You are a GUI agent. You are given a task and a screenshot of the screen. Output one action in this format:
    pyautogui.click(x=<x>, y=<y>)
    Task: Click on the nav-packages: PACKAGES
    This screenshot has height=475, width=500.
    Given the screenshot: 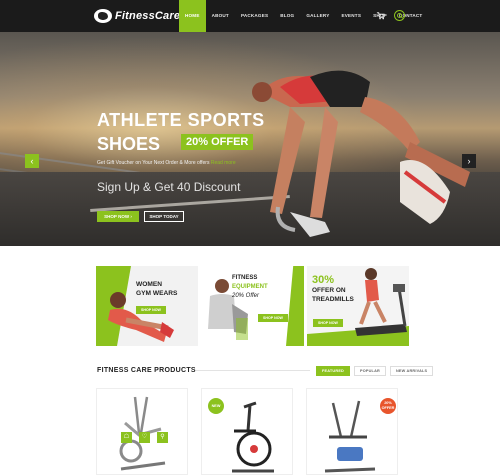 What is the action you would take?
    pyautogui.click(x=254, y=16)
    